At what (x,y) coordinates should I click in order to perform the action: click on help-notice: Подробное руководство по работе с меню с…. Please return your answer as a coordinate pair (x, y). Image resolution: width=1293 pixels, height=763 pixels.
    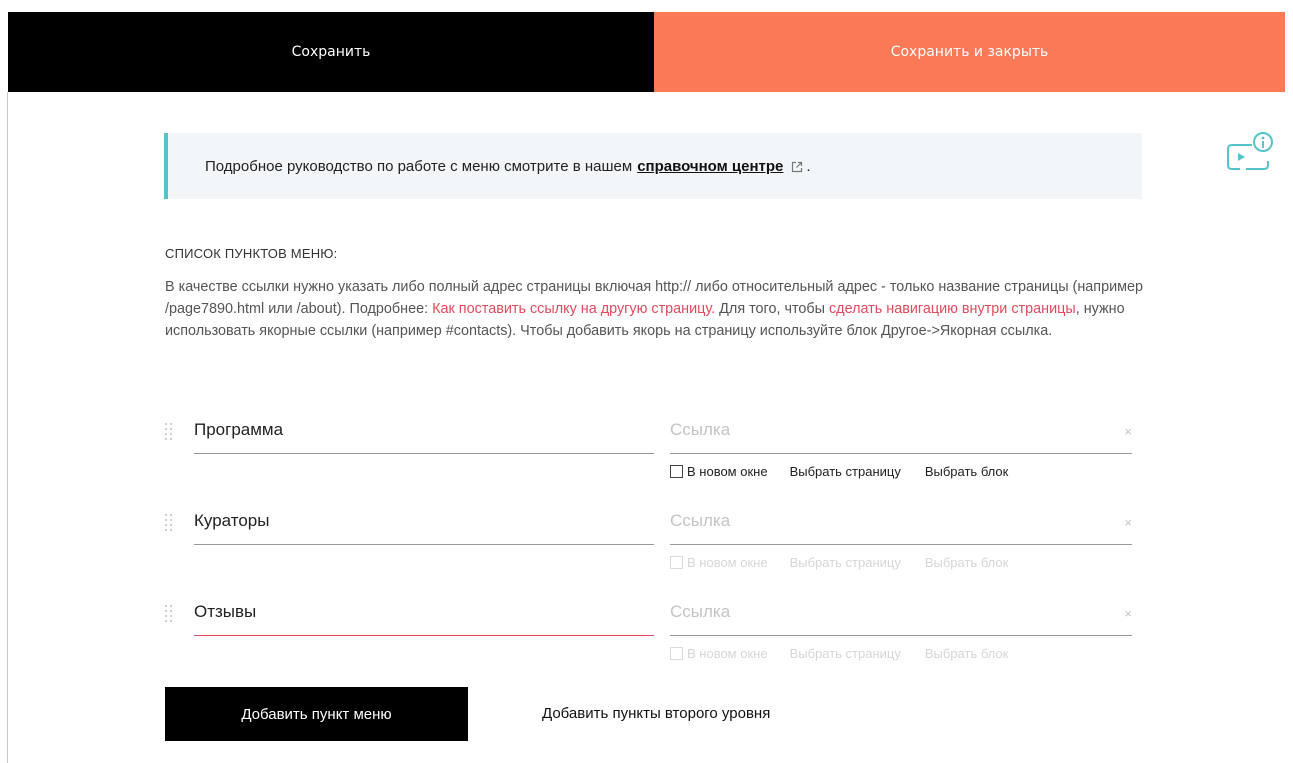
    Looking at the image, I should click on (653, 166).